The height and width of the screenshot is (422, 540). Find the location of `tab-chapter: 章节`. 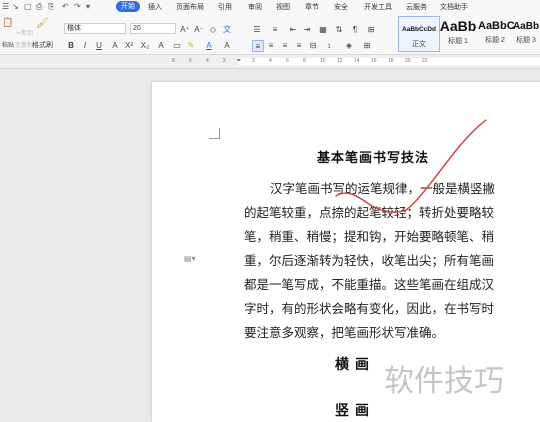

tab-chapter: 章节 is located at coordinates (312, 7).